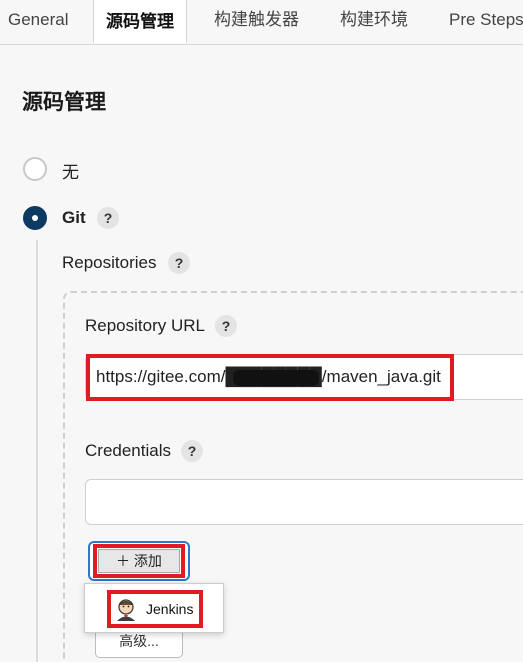 Image resolution: width=523 pixels, height=662 pixels. I want to click on highlight-box-jenkins, so click(155, 609).